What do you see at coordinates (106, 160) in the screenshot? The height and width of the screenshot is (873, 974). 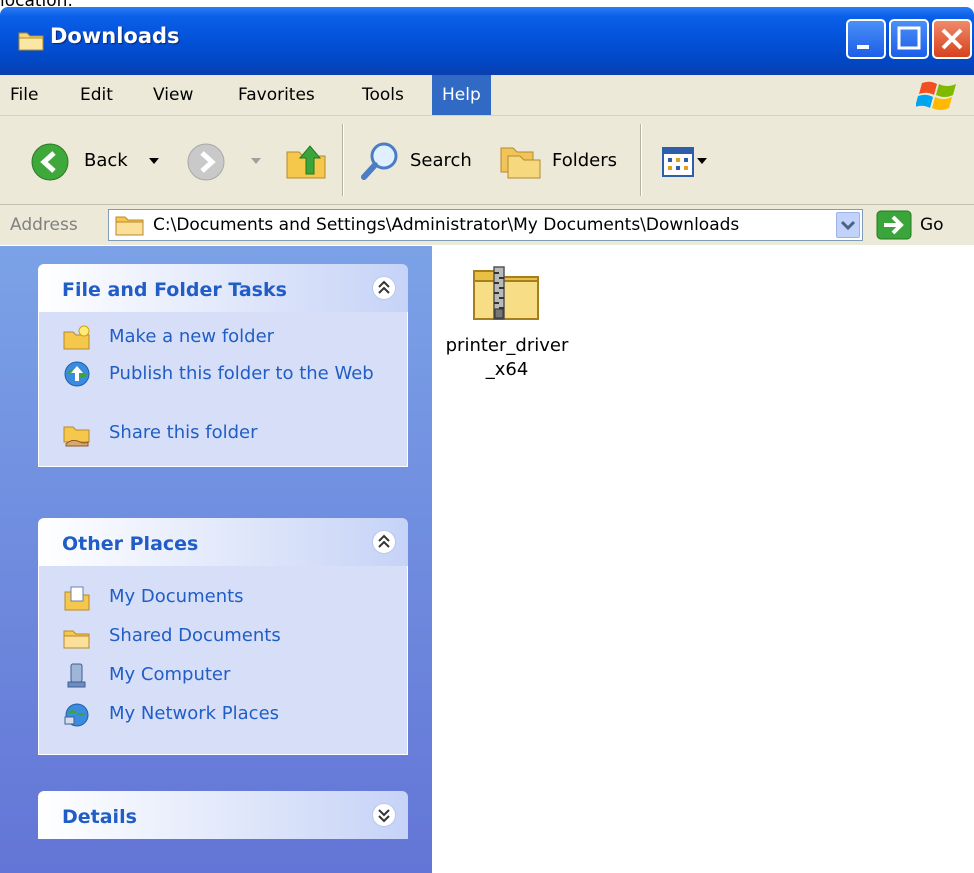 I see `back-label: Back` at bounding box center [106, 160].